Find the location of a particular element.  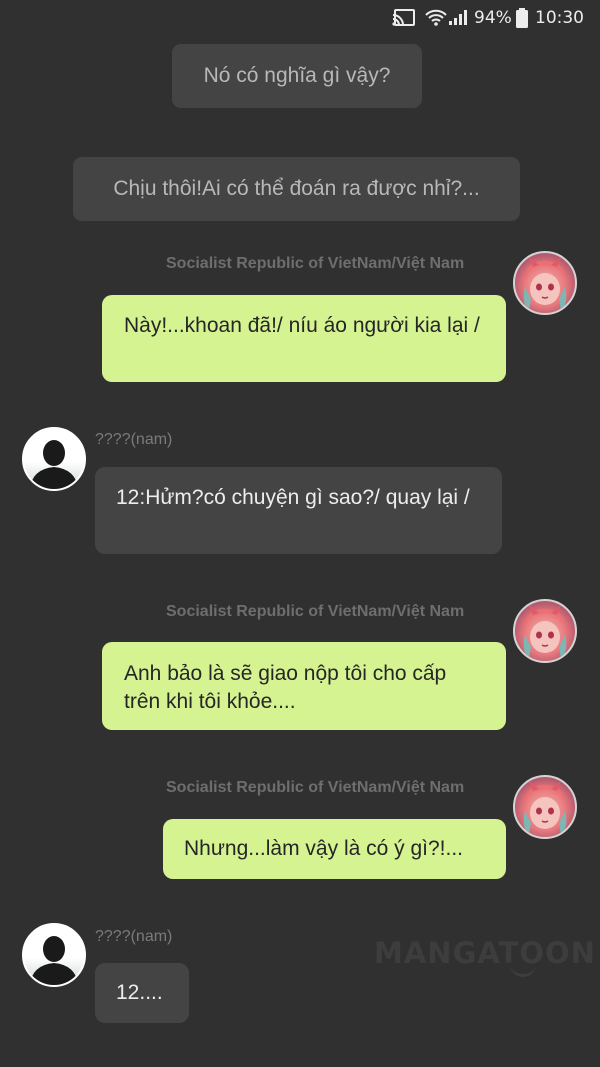

wifi-icon is located at coordinates (436, 19).